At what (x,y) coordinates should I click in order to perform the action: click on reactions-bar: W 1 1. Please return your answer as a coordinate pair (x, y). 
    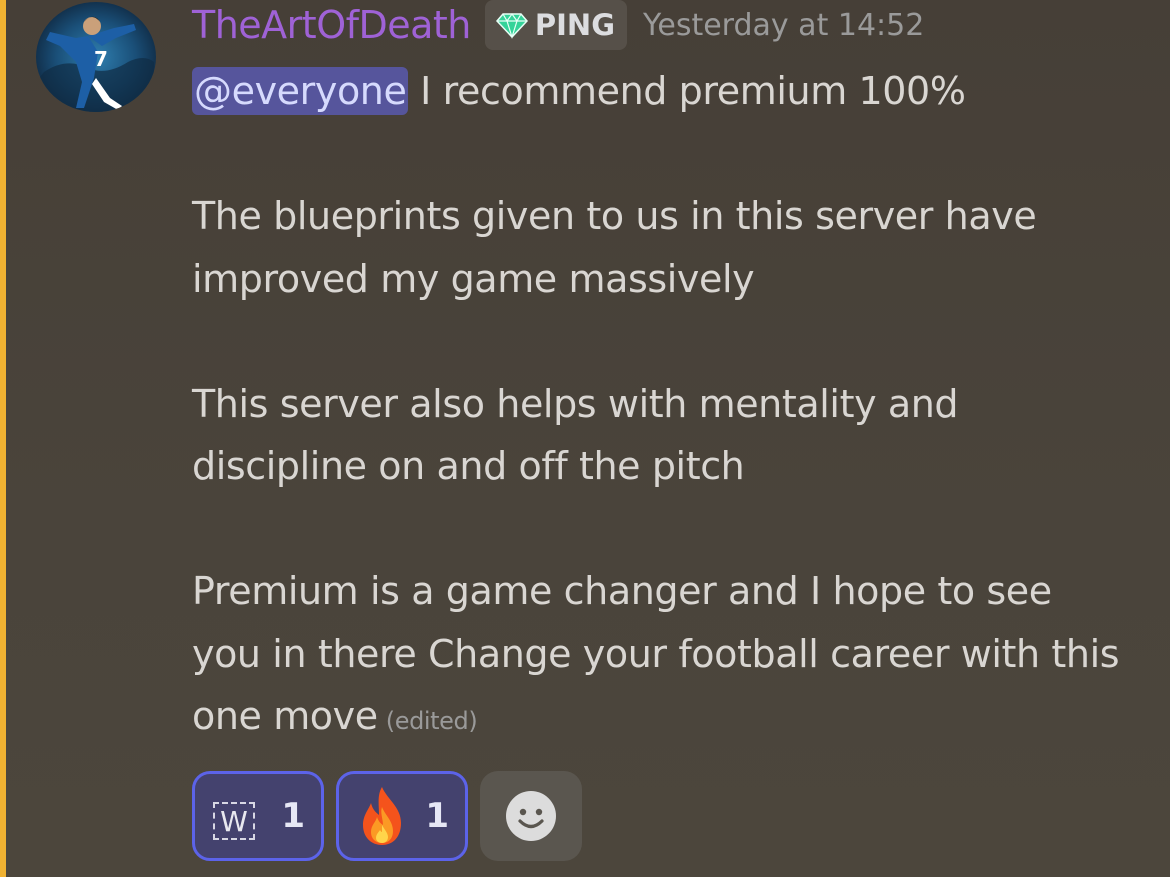
    Looking at the image, I should click on (387, 816).